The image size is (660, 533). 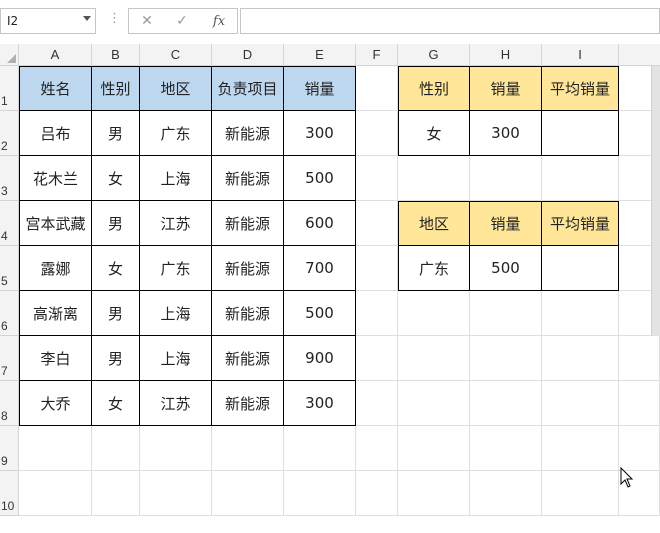 I want to click on lookup1-header-cell: 平均销量, so click(x=580, y=88).